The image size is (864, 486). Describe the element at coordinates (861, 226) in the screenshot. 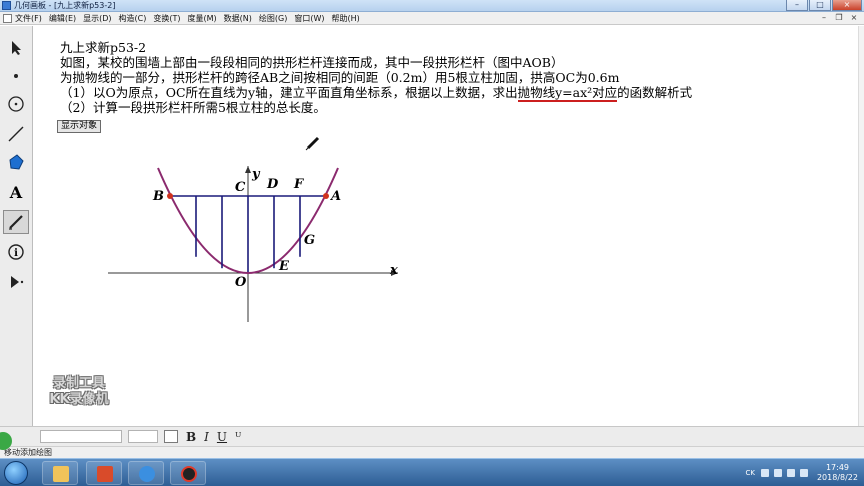

I see `vertical-scrollbar` at that location.